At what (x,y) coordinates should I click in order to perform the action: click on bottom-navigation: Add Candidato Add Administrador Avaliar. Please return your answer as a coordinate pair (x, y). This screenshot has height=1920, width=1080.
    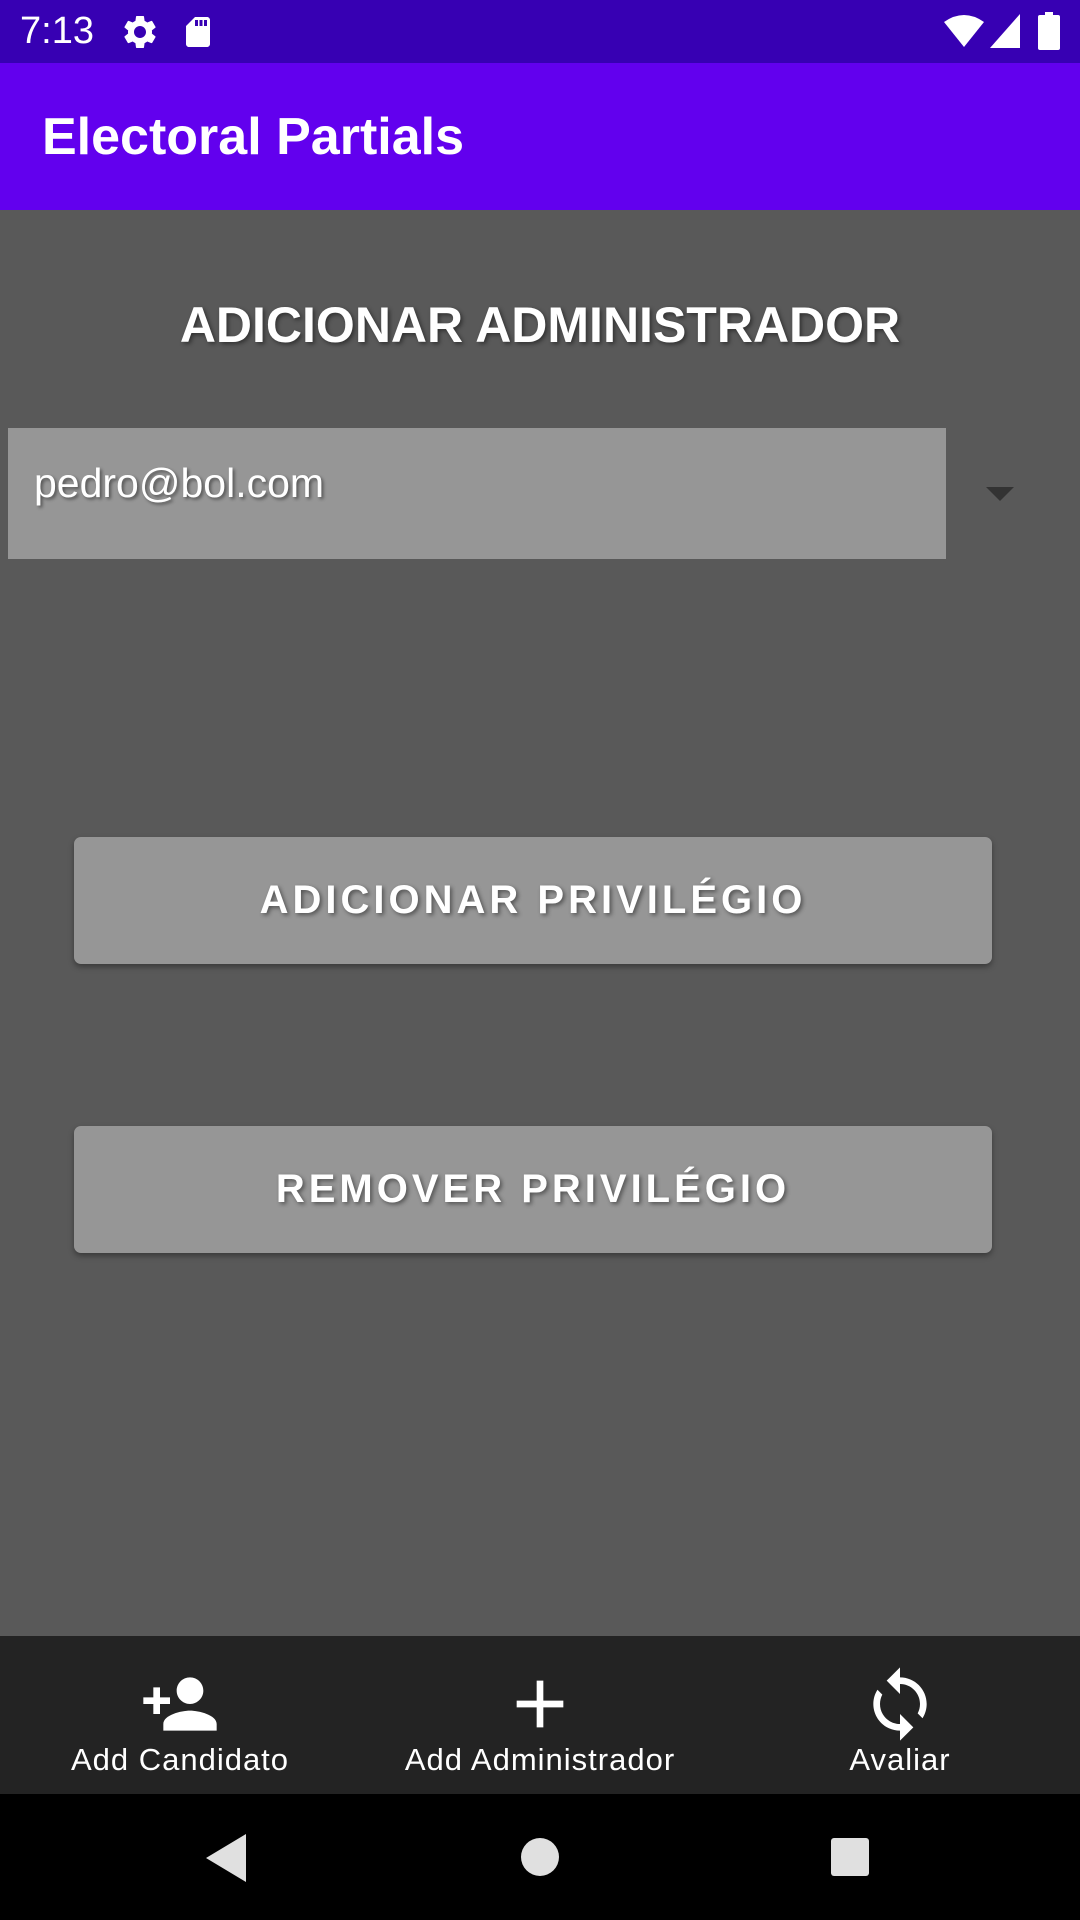
    Looking at the image, I should click on (540, 1715).